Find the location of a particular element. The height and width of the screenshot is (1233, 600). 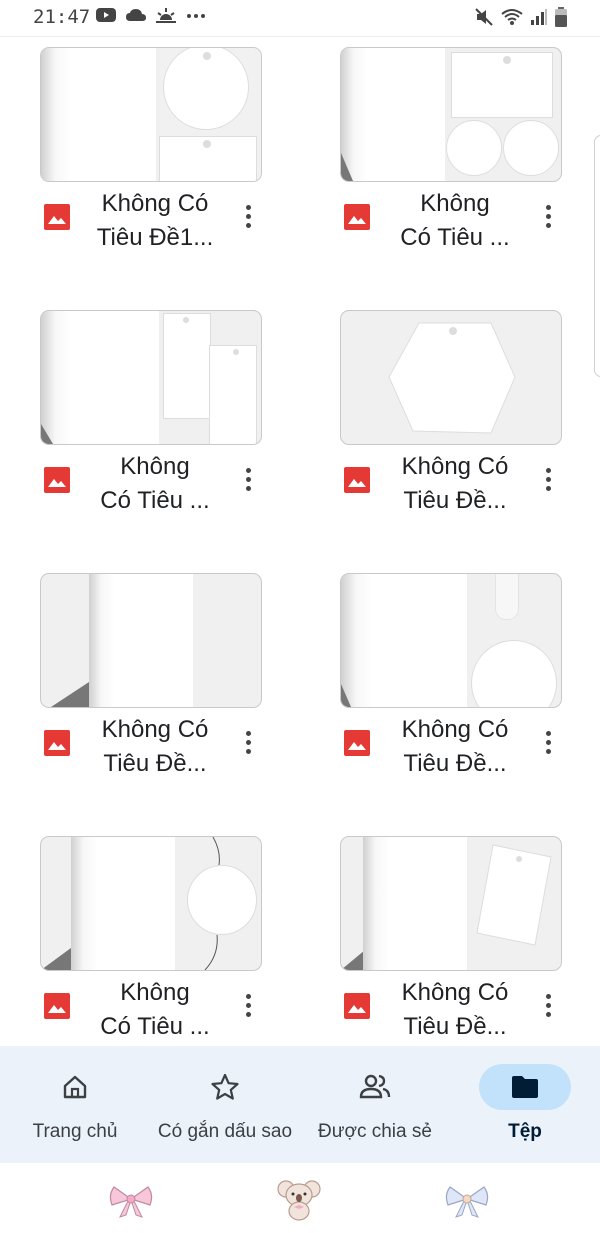

status-time: 21:47 is located at coordinates (62, 17).